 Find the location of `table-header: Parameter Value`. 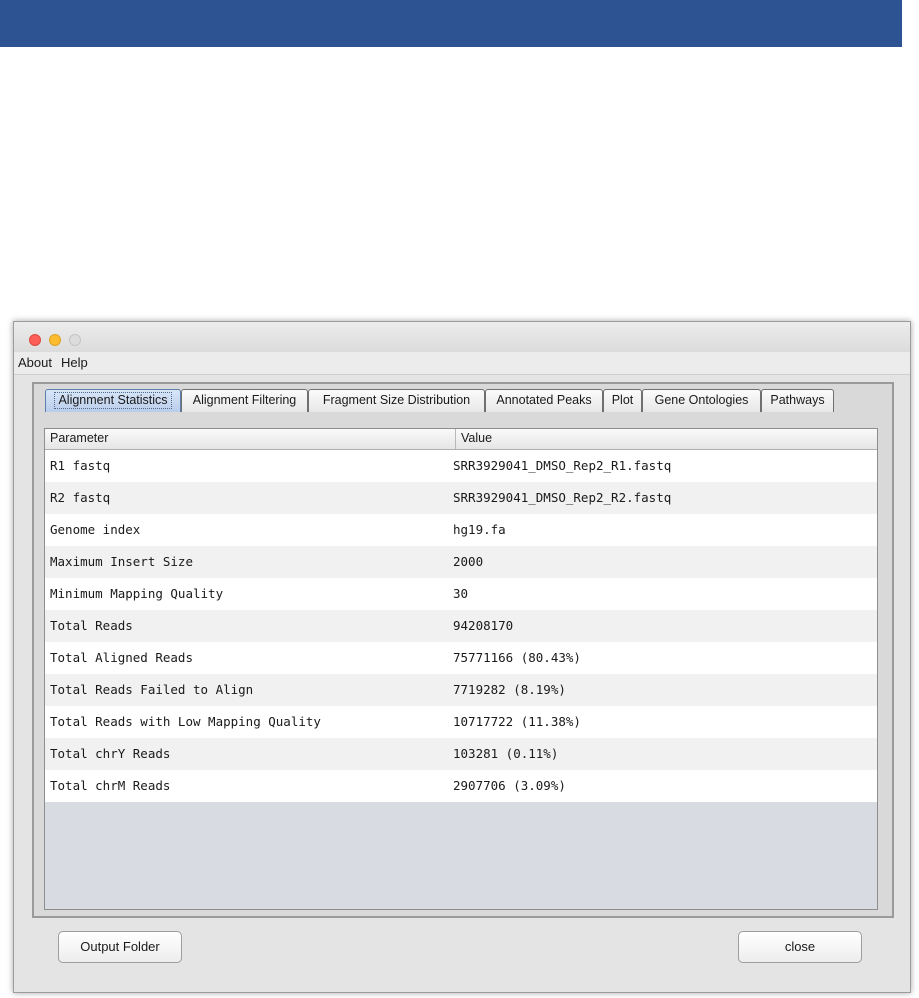

table-header: Parameter Value is located at coordinates (461, 439).